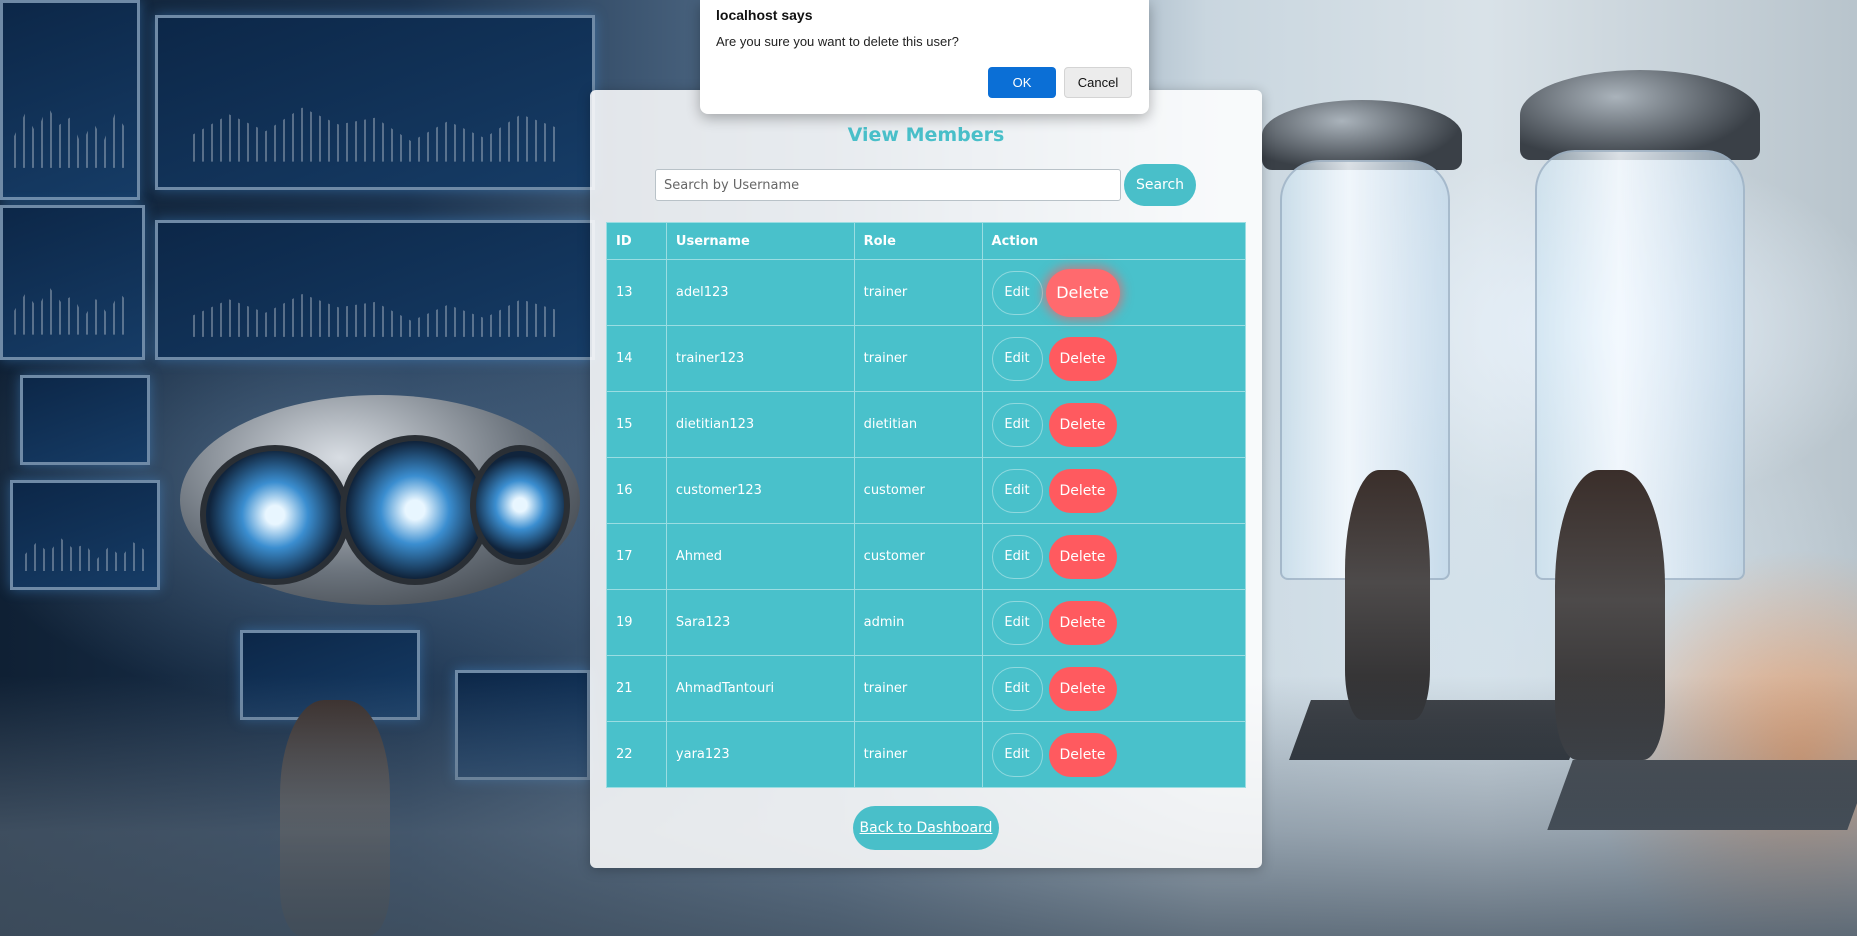 The width and height of the screenshot is (1857, 936). Describe the element at coordinates (380, 500) in the screenshot. I see `robot-illustration` at that location.